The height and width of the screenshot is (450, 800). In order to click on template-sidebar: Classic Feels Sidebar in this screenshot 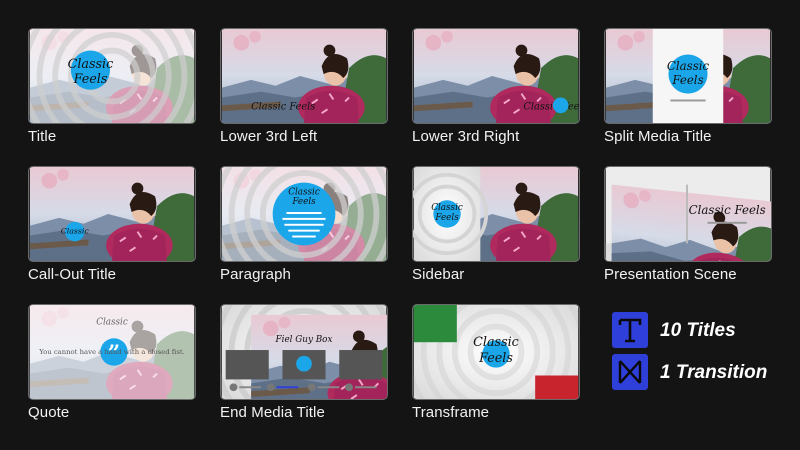, I will do `click(496, 224)`.